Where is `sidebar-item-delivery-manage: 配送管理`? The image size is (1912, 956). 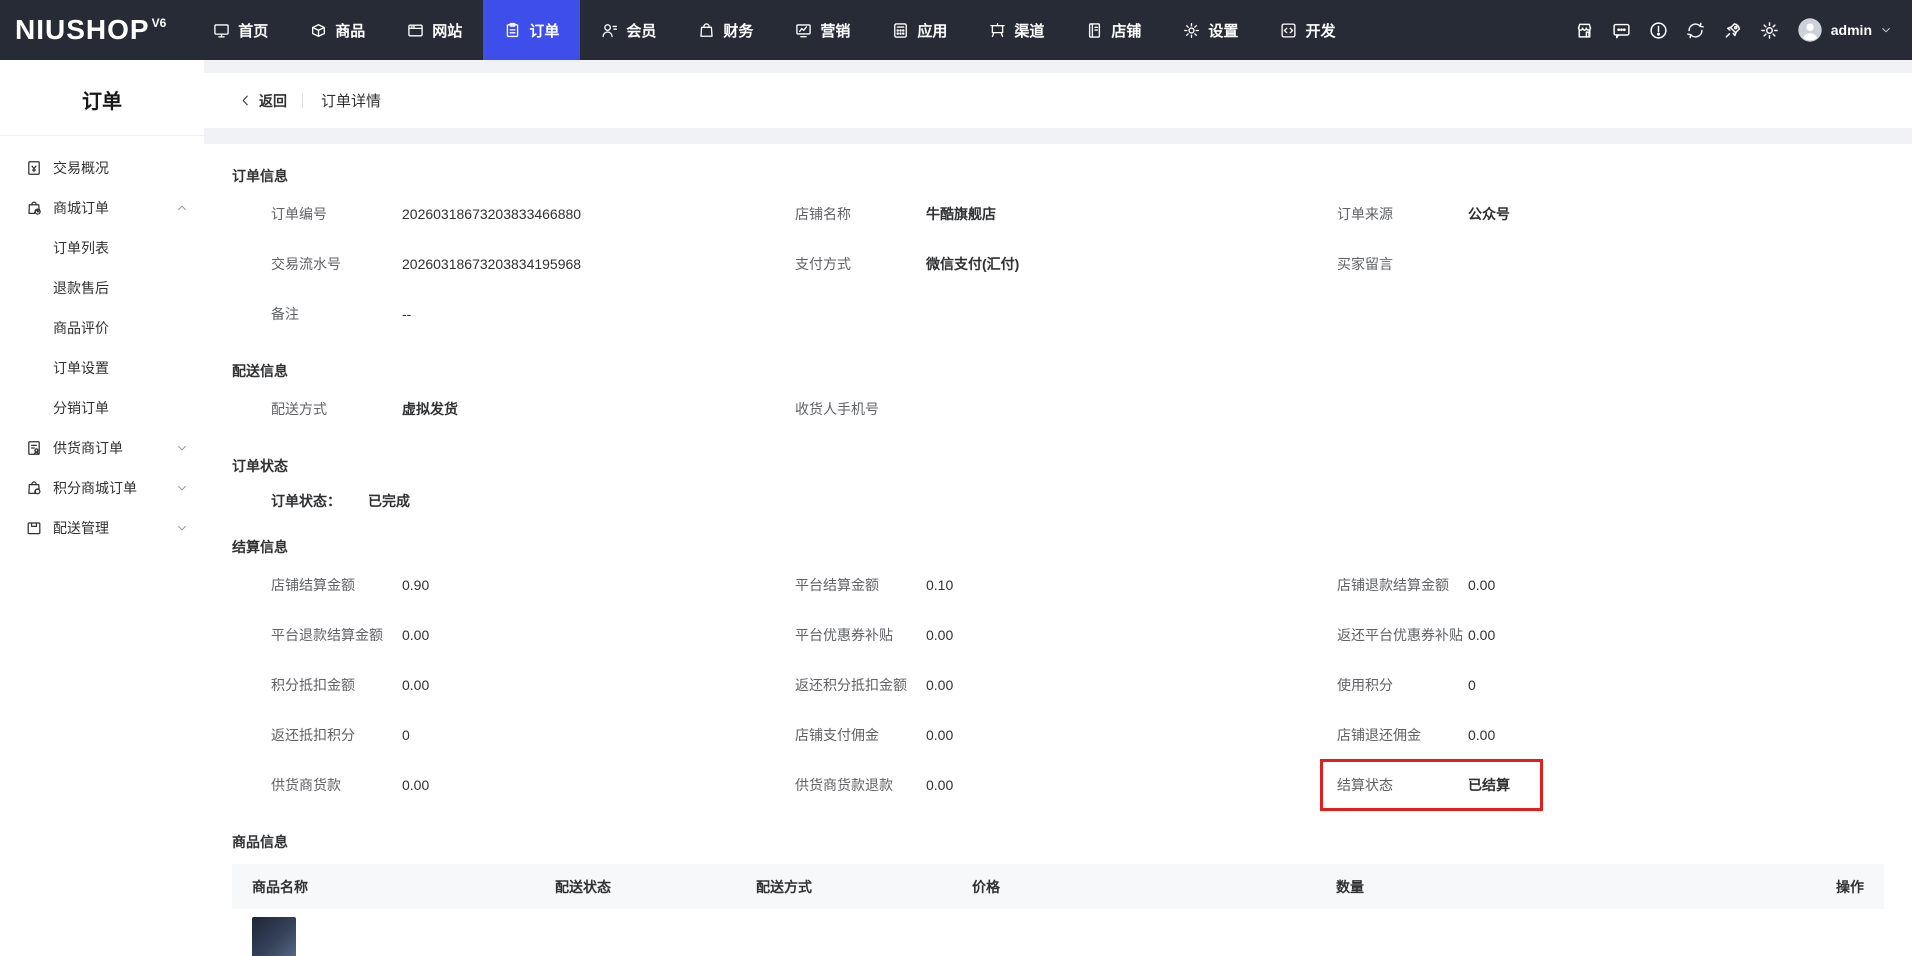
sidebar-item-delivery-manage: 配送管理 is located at coordinates (102, 528).